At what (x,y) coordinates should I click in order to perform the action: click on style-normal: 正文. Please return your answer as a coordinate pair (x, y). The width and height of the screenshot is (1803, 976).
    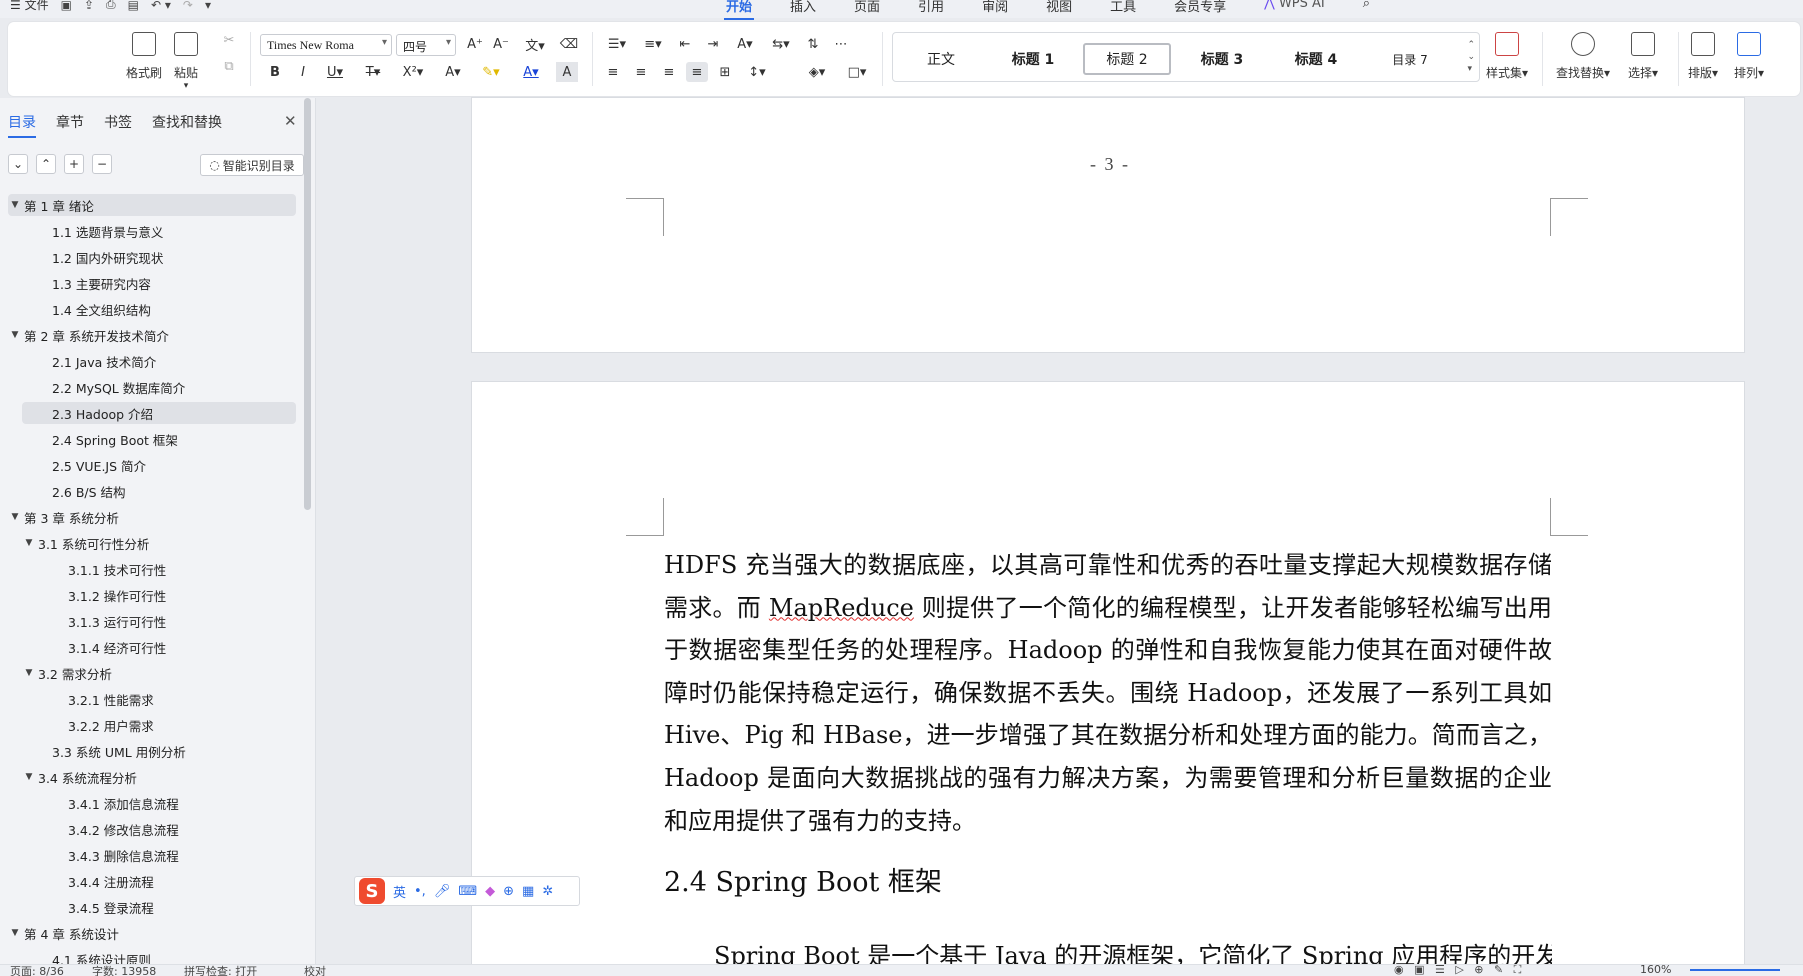
    Looking at the image, I should click on (941, 59).